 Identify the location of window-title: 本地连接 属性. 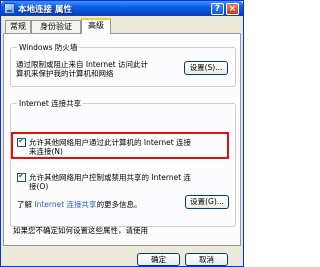
(45, 10).